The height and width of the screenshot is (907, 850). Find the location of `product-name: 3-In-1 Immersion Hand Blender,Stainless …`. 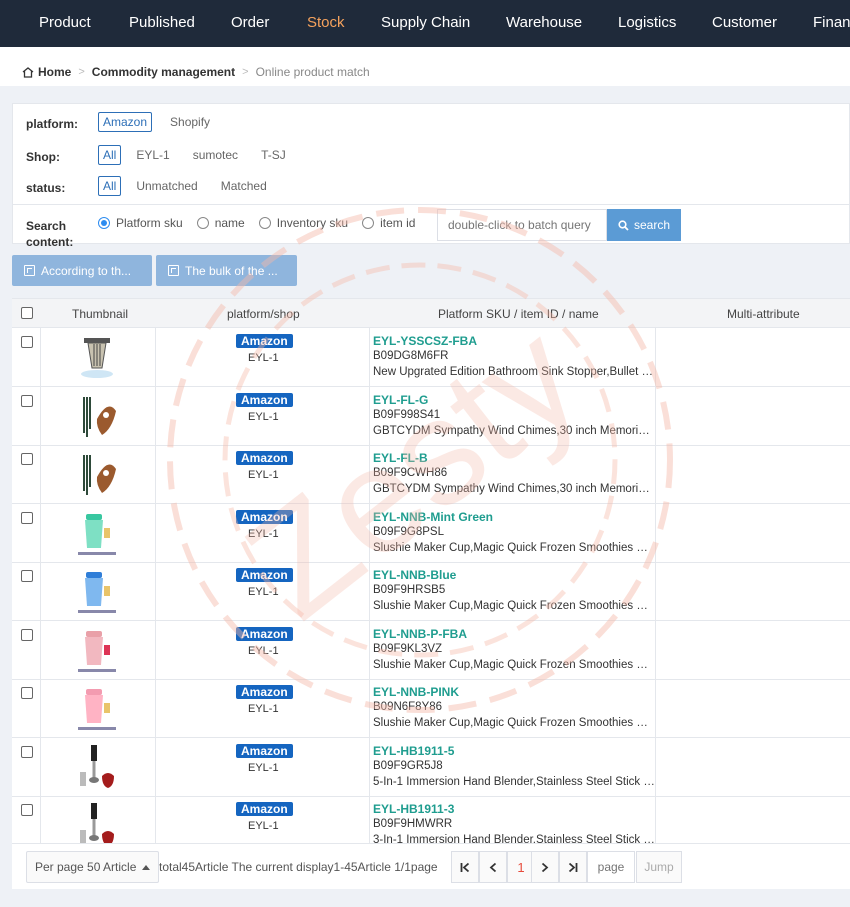

product-name: 3-In-1 Immersion Hand Blender,Stainless … is located at coordinates (514, 838).